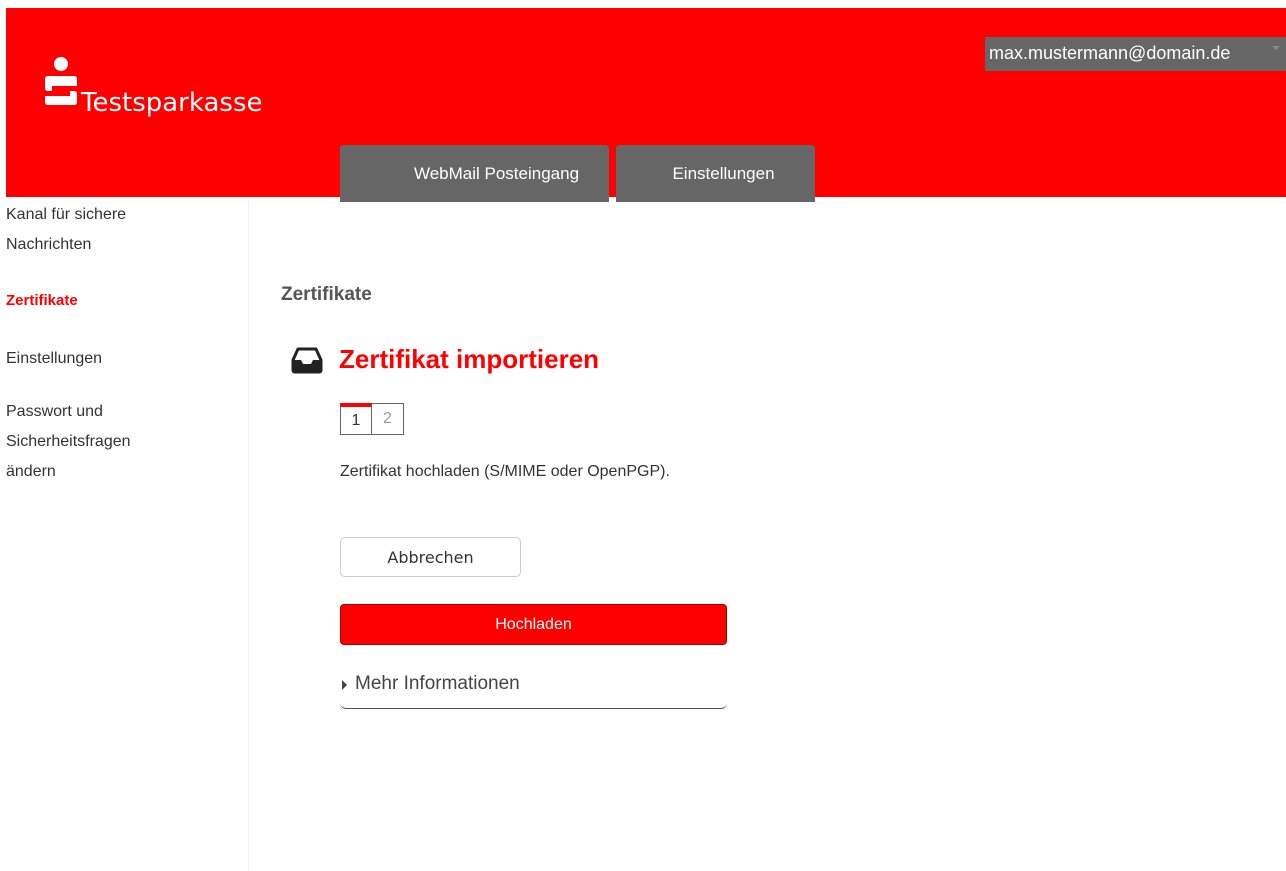 The image size is (1286, 871). What do you see at coordinates (91, 301) in the screenshot?
I see `sidebar-item-certificates: Zertifikate` at bounding box center [91, 301].